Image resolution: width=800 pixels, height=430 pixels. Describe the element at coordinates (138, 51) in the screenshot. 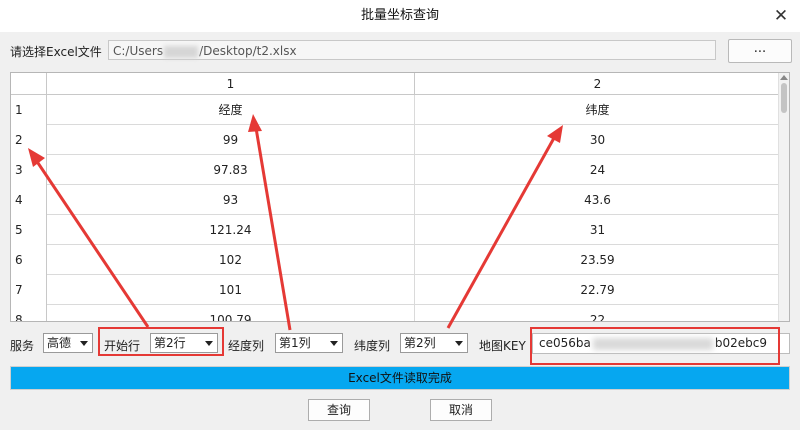

I see `file-path-prefix: C:/Users` at that location.